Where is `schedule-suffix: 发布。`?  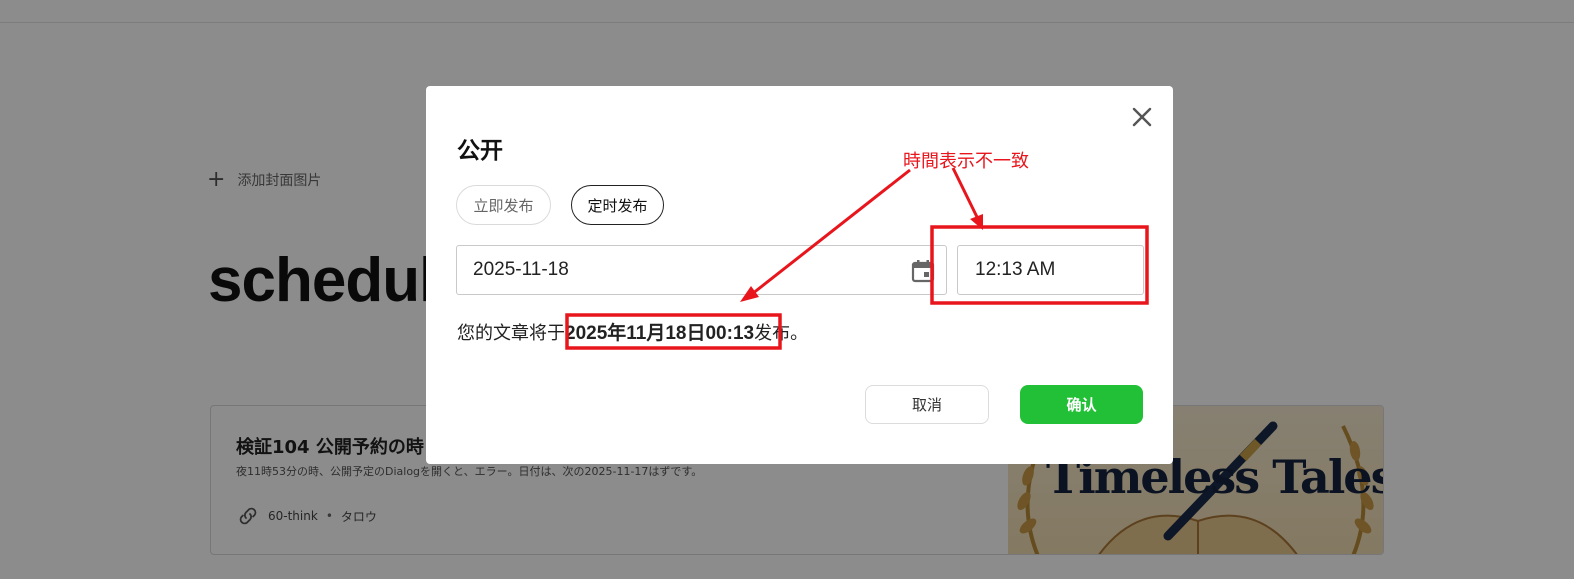
schedule-suffix: 发布。 is located at coordinates (781, 333).